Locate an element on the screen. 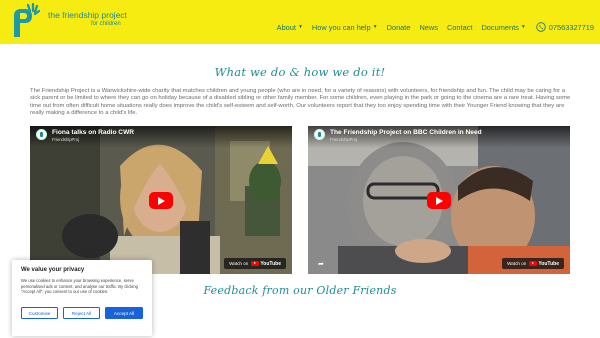  nav-documents: Documents ▼ is located at coordinates (503, 27).